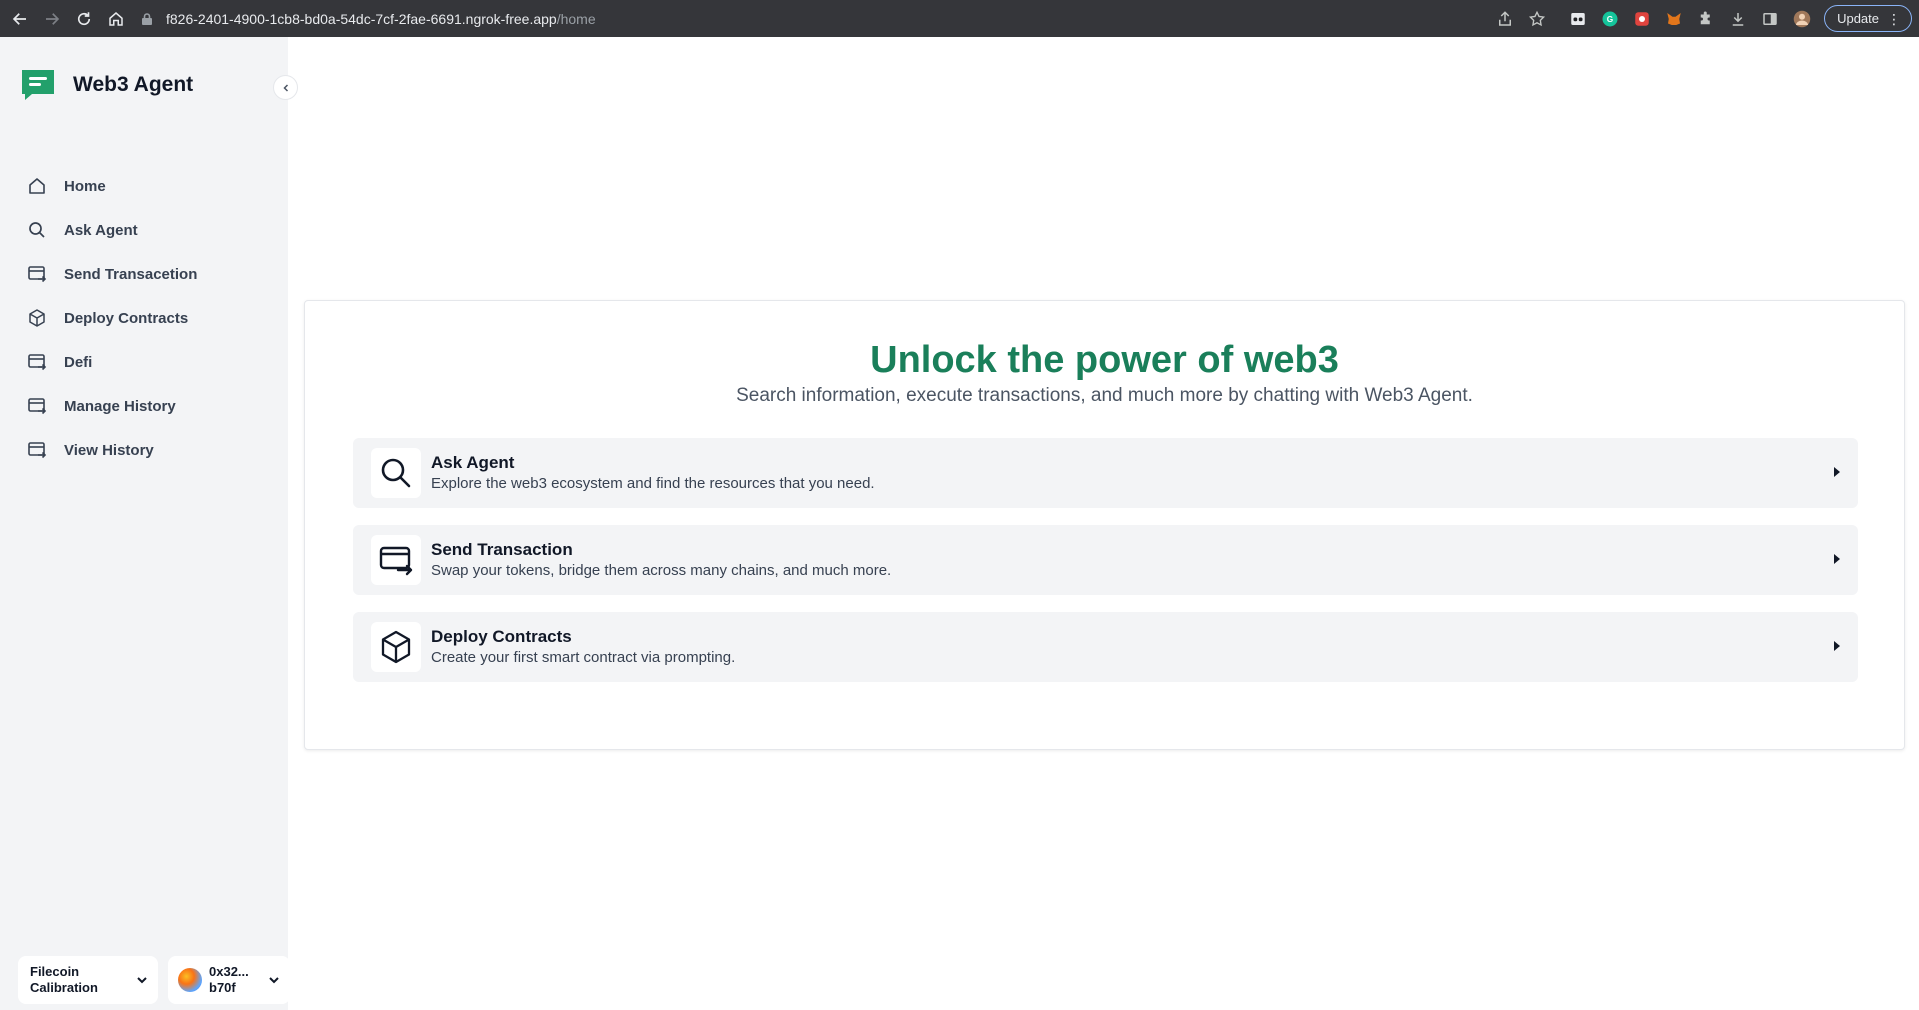  Describe the element at coordinates (147, 186) in the screenshot. I see `sidebar-item-home: Home` at that location.